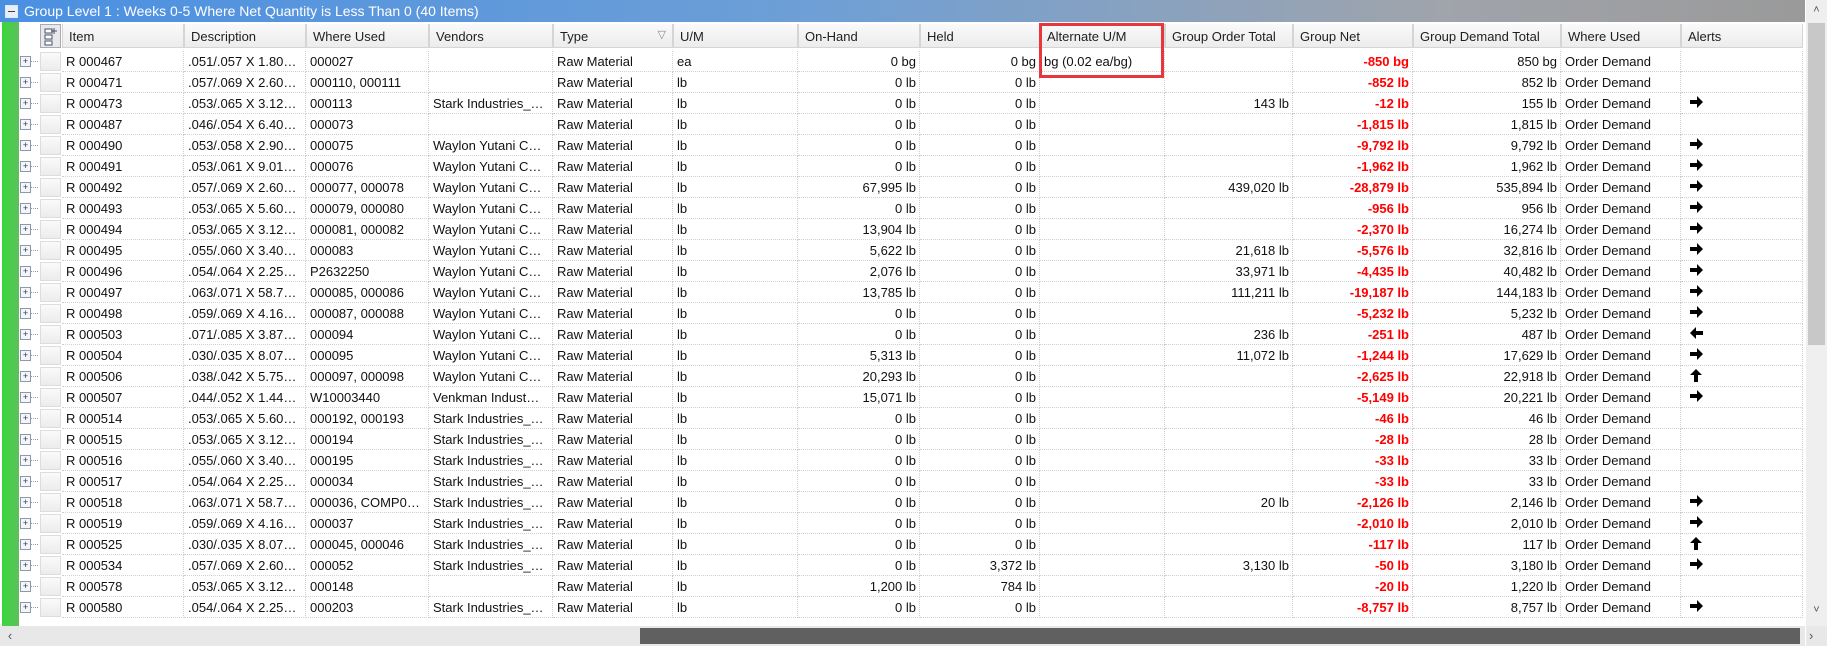 This screenshot has height=646, width=1827. Describe the element at coordinates (1220, 636) in the screenshot. I see `horizontal-scroll-thumb` at that location.